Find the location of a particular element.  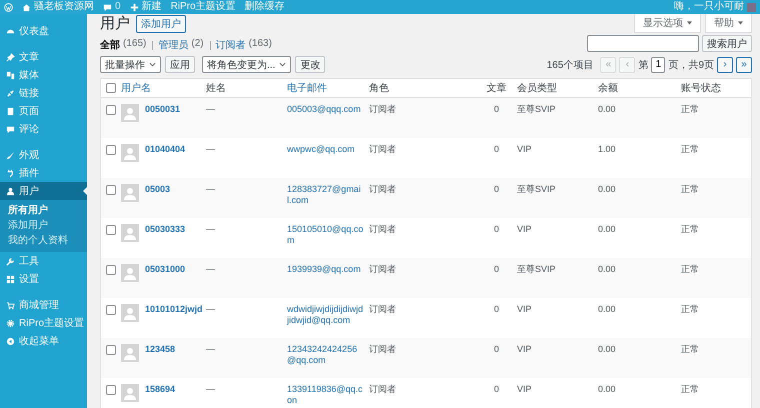

sidebar-item: 仪表盘 is located at coordinates (43, 31).